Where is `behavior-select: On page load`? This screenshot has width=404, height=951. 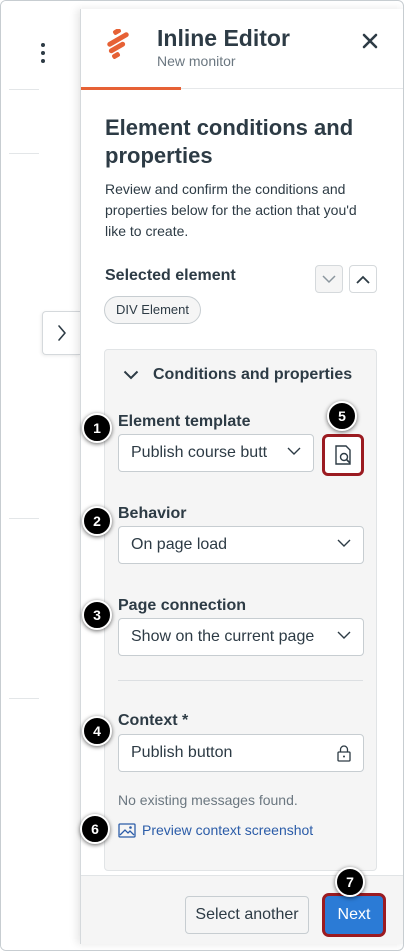 behavior-select: On page load is located at coordinates (241, 545).